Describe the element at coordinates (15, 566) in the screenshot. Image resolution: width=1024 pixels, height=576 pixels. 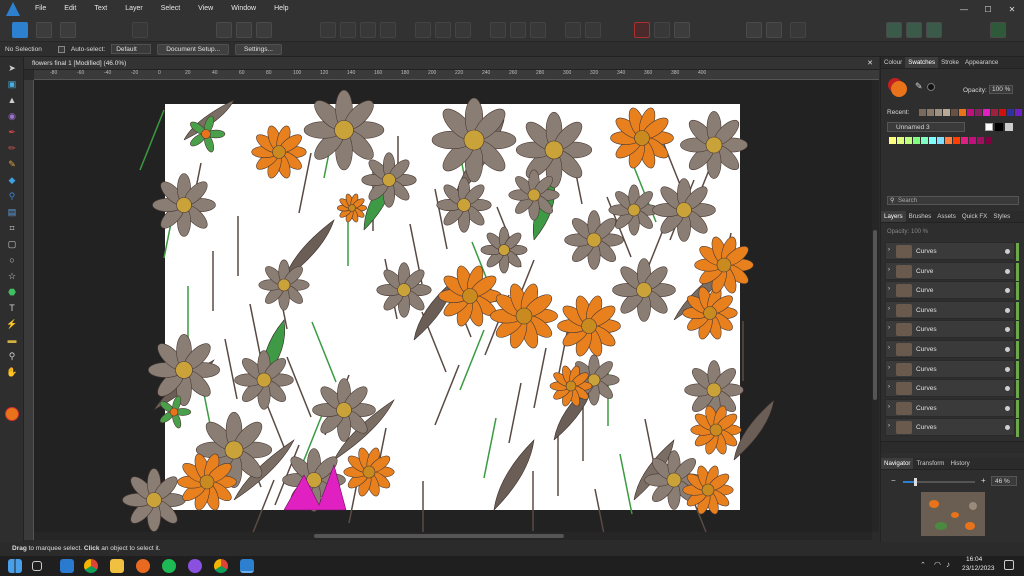
I see `windows-start-icon` at that location.